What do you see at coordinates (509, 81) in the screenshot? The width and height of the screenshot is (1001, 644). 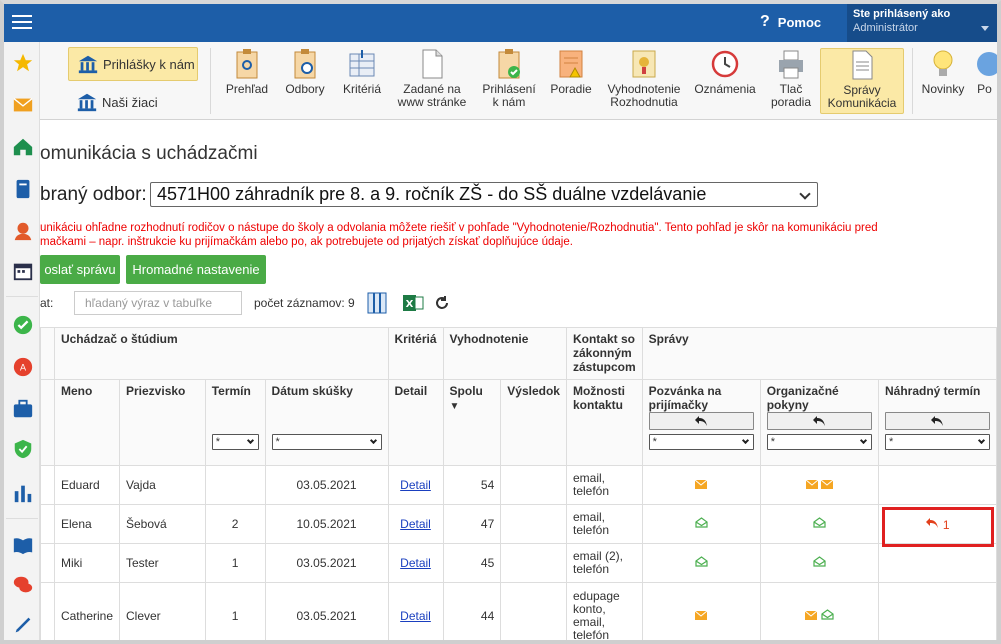 I see `tool-prihlaseni: Prihlásení k nám` at bounding box center [509, 81].